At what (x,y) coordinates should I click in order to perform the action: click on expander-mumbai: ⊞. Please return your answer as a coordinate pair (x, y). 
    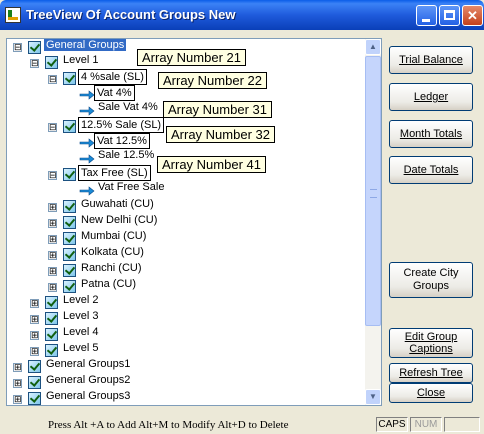
    Looking at the image, I should click on (52, 239).